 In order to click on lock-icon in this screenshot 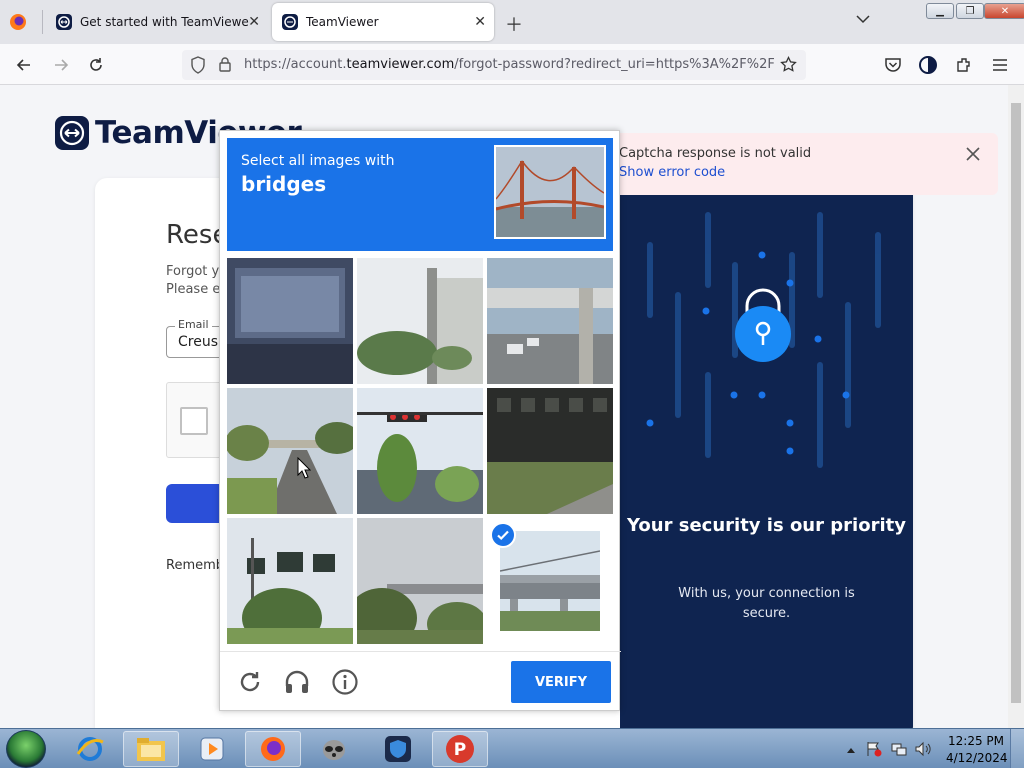, I will do `click(225, 66)`.